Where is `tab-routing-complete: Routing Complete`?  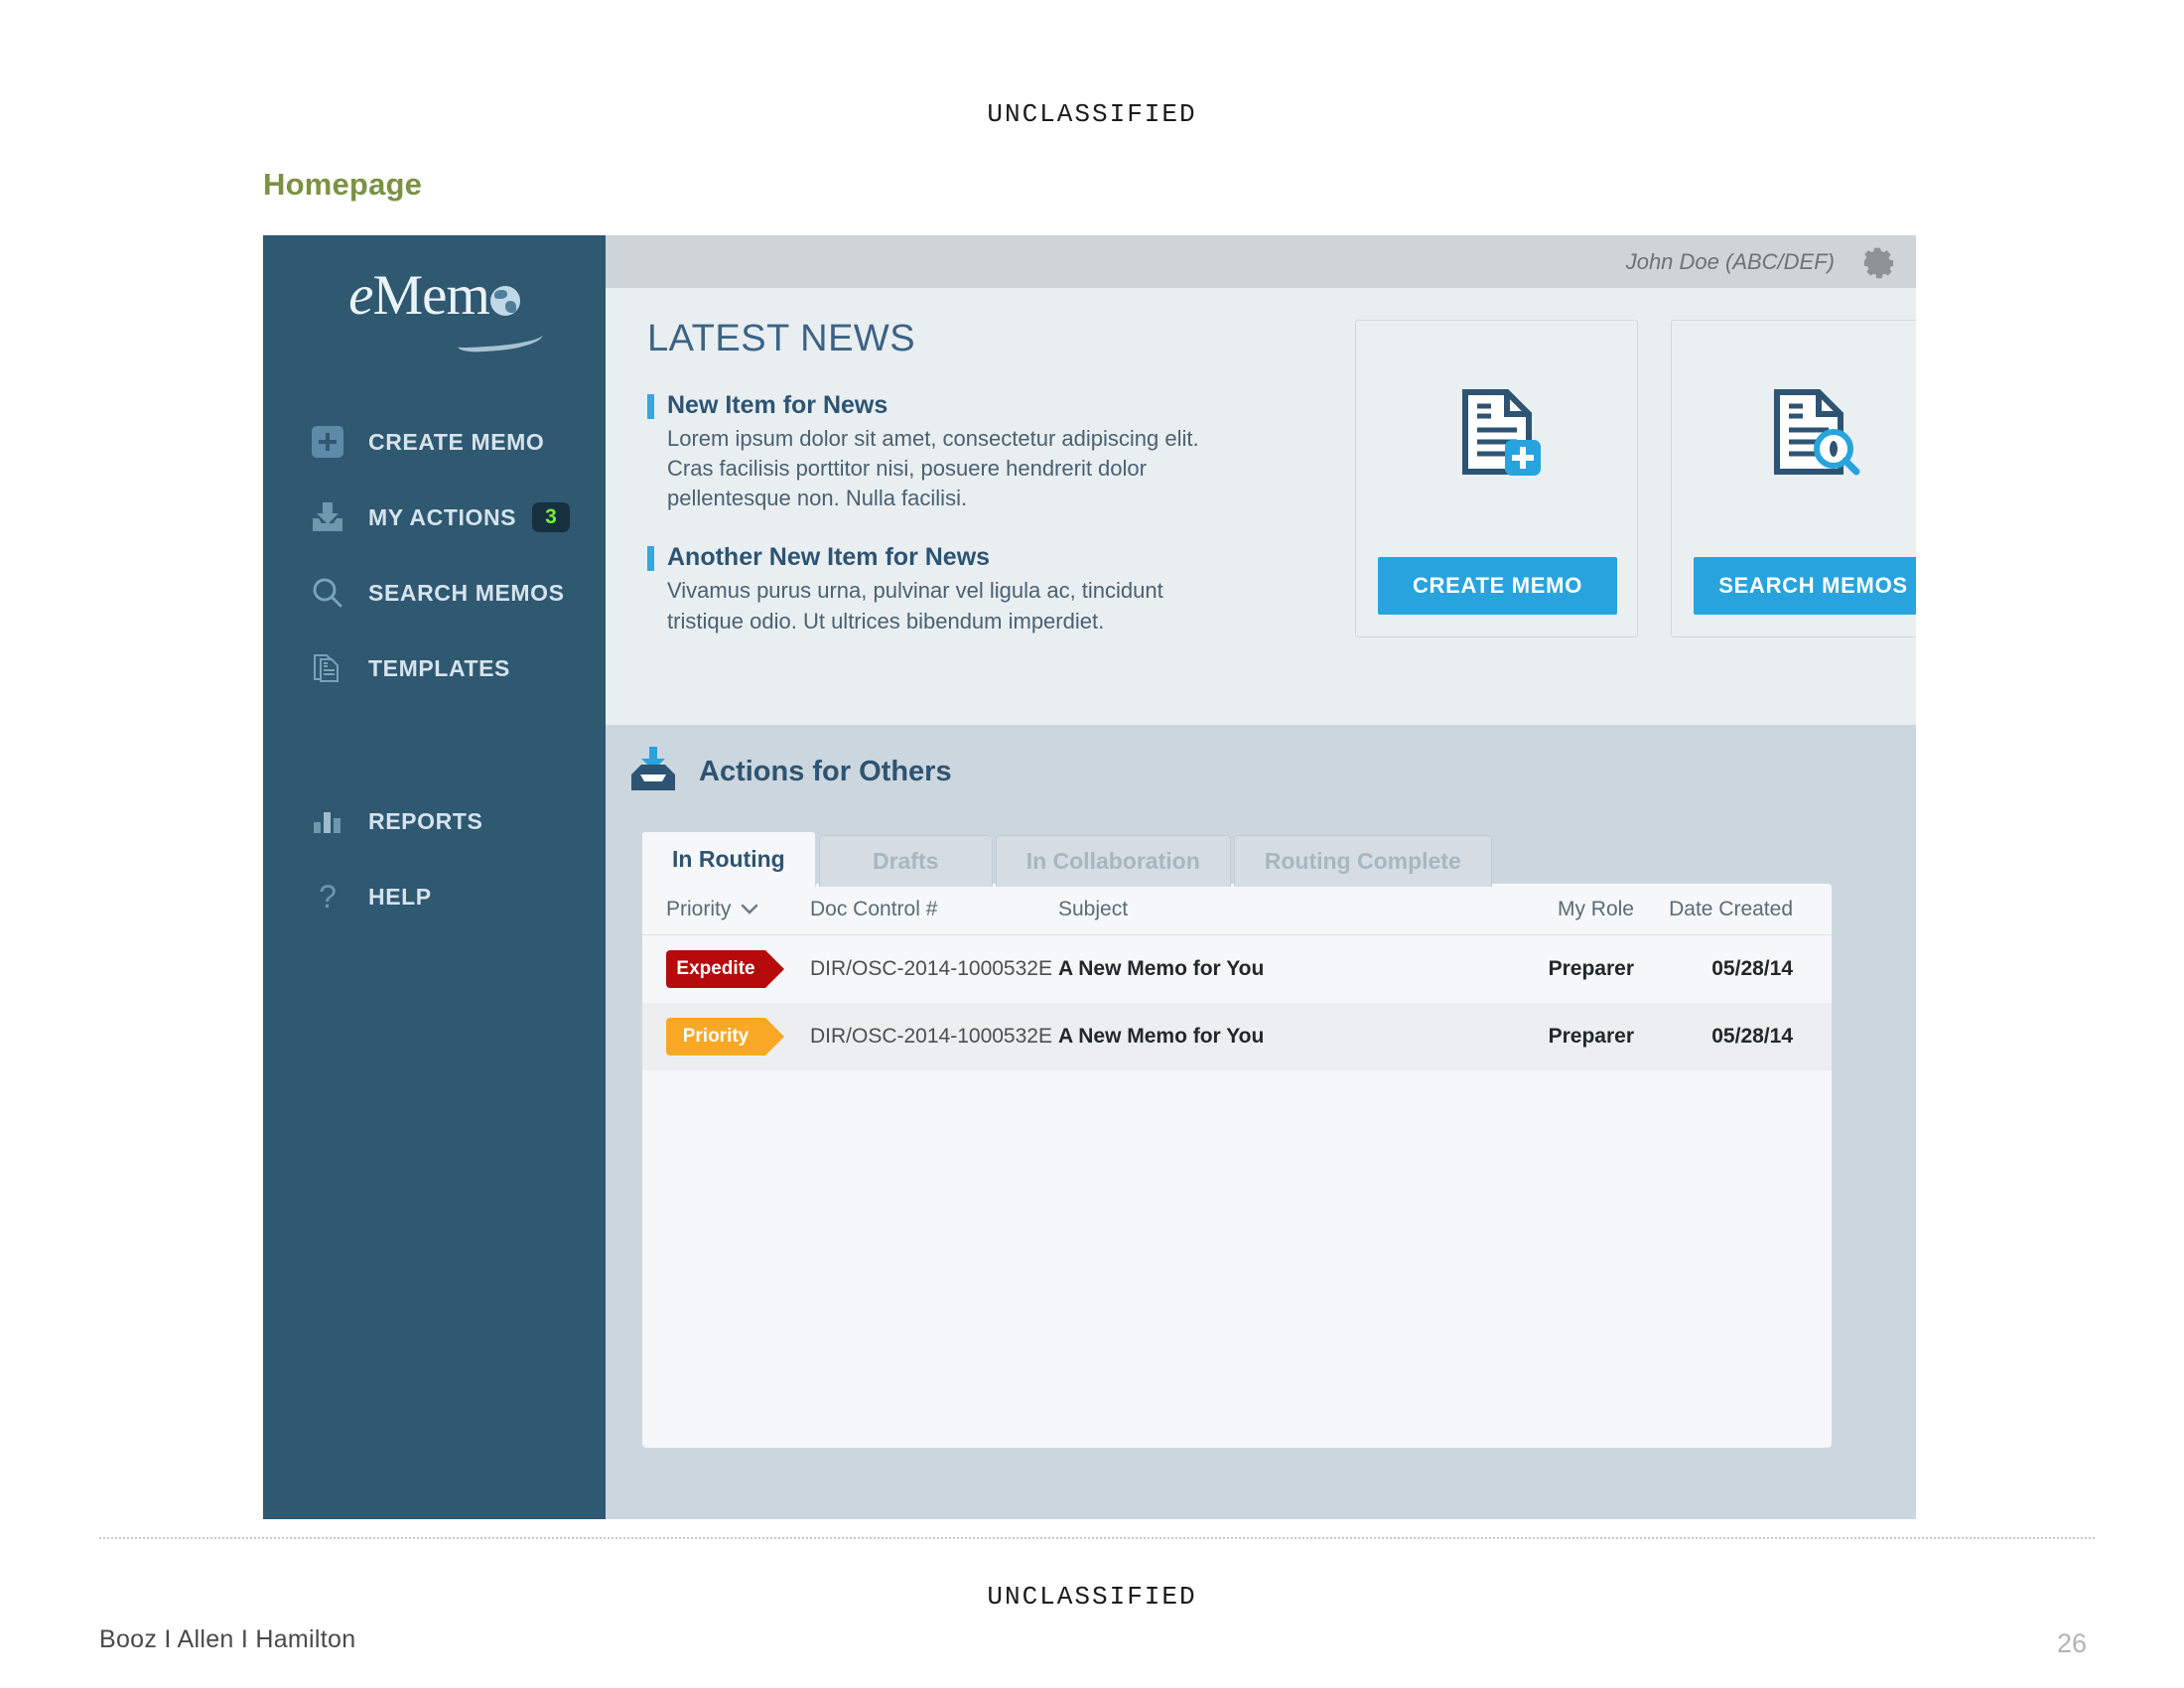
tab-routing-complete: Routing Complete is located at coordinates (1362, 861).